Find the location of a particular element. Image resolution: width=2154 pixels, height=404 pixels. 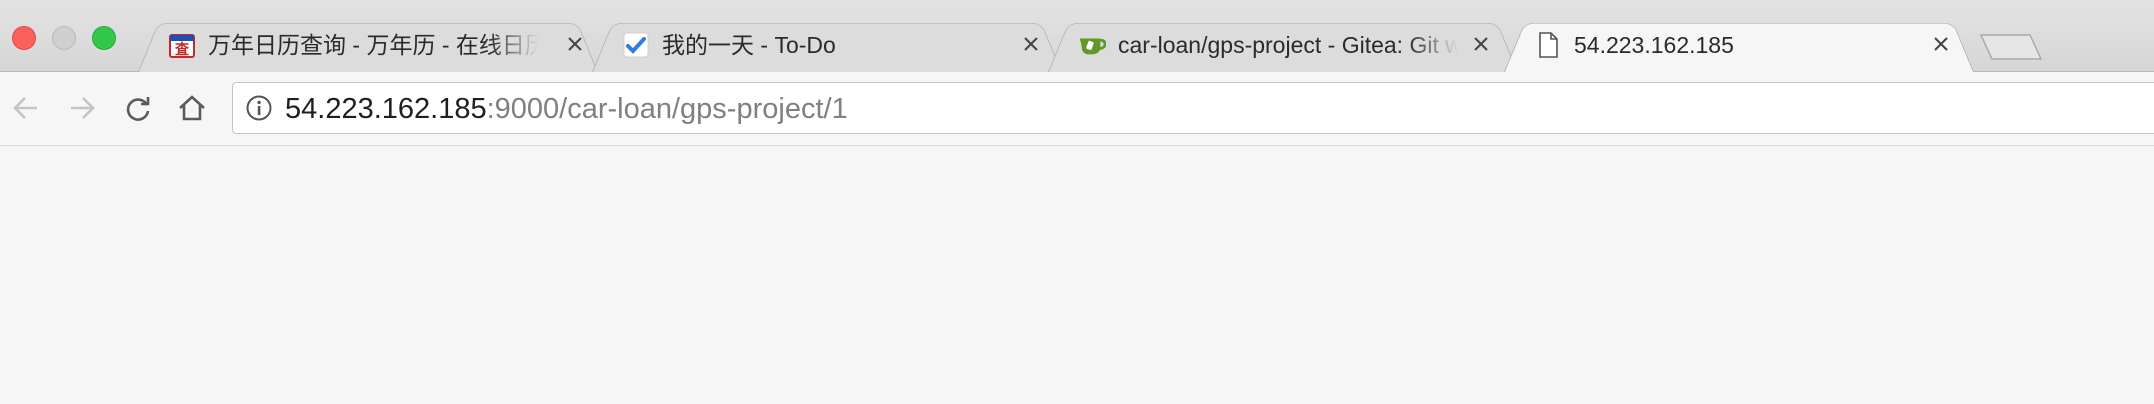

reload-icon is located at coordinates (138, 108).